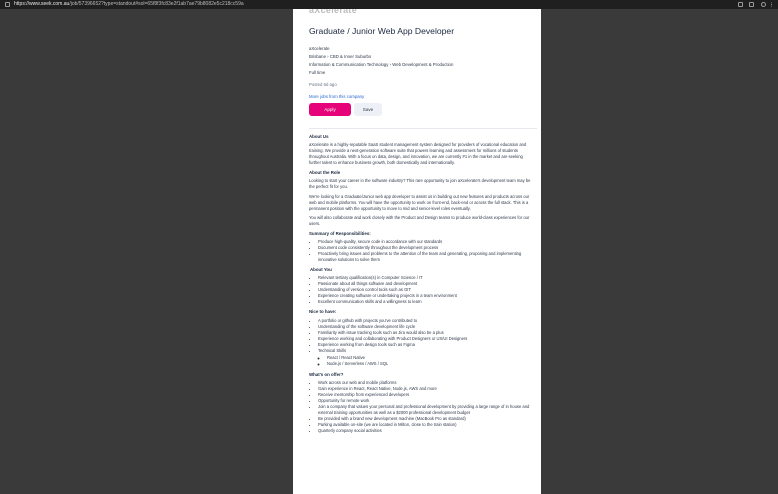  I want to click on list-item: Quarterly company social activities, so click(426, 431).